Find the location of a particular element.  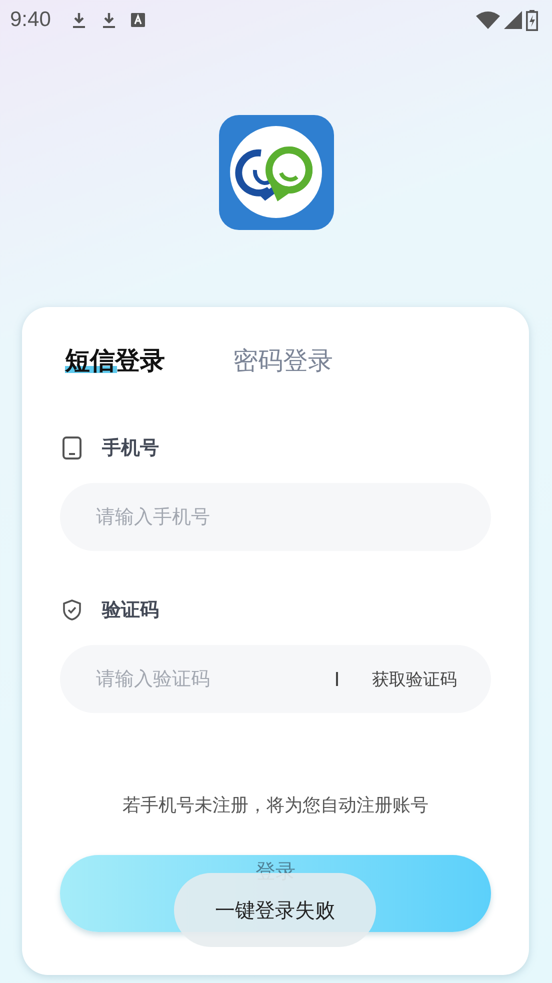

input-field: 请输入手机号 is located at coordinates (275, 517).